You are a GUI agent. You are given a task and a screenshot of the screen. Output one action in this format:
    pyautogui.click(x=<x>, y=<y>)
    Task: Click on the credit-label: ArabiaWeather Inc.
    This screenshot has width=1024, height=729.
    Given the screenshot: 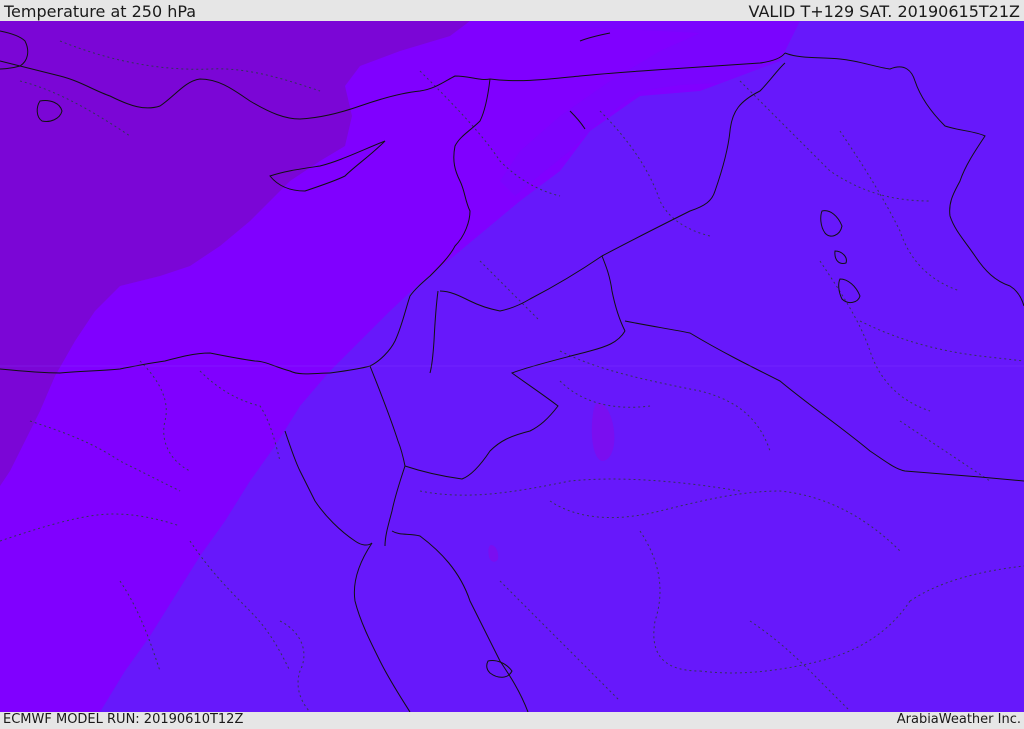 What is the action you would take?
    pyautogui.click(x=958, y=719)
    